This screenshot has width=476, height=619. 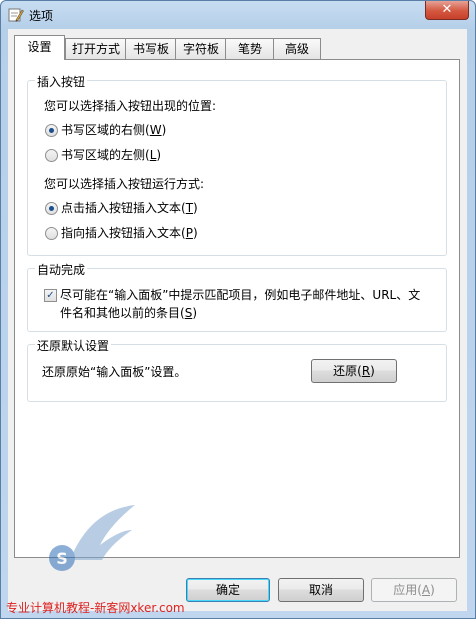 I want to click on radio-right-side, so click(x=51, y=130).